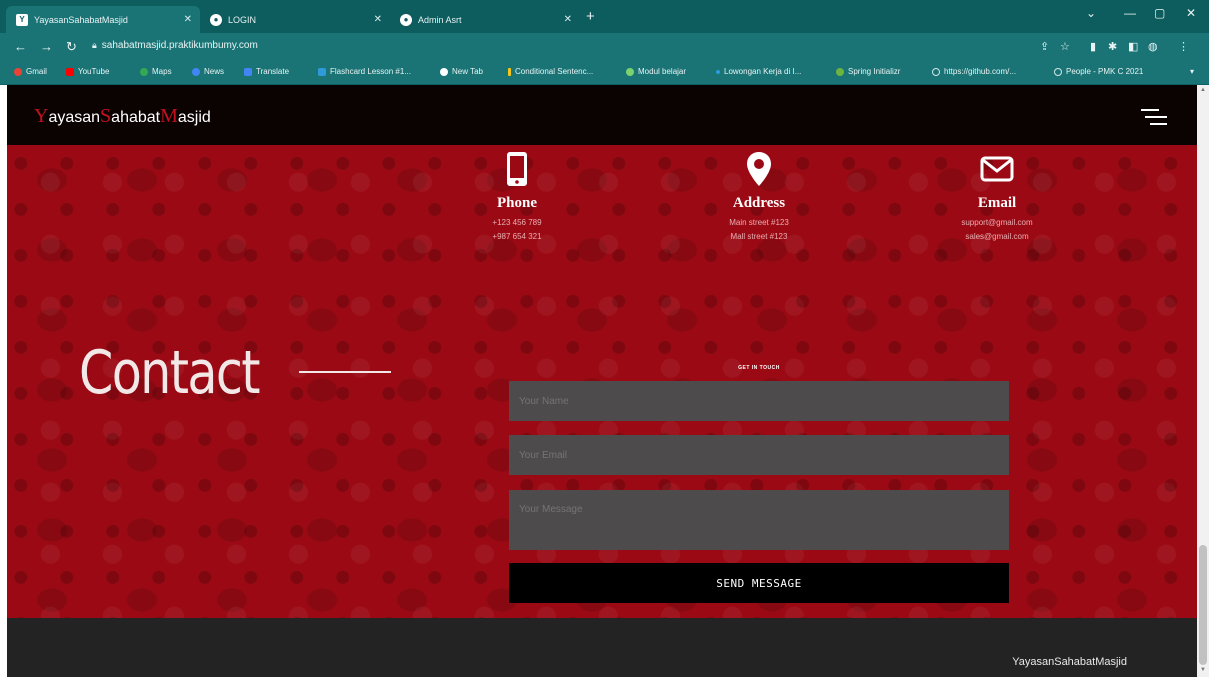 The image size is (1209, 677). I want to click on location-pin-icon, so click(759, 169).